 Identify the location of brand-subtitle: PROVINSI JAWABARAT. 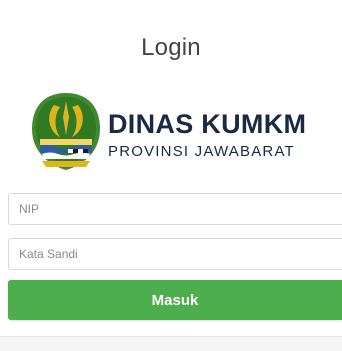
(201, 151).